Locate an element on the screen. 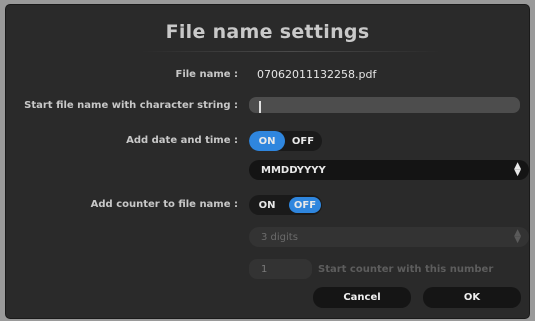 This screenshot has height=321, width=535. counter-start-hint: Start counter with this number is located at coordinates (406, 269).